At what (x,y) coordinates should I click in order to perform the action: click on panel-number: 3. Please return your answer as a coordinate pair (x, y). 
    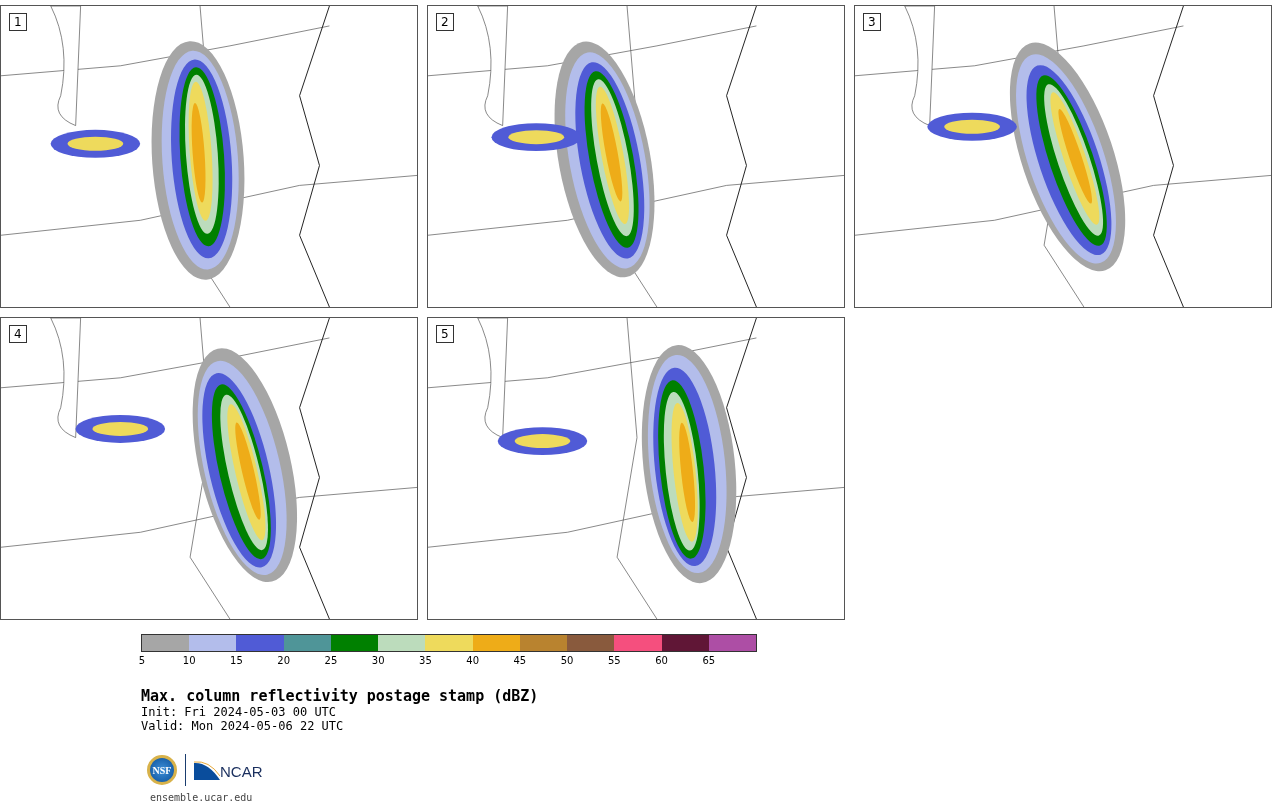
    Looking at the image, I should click on (872, 22).